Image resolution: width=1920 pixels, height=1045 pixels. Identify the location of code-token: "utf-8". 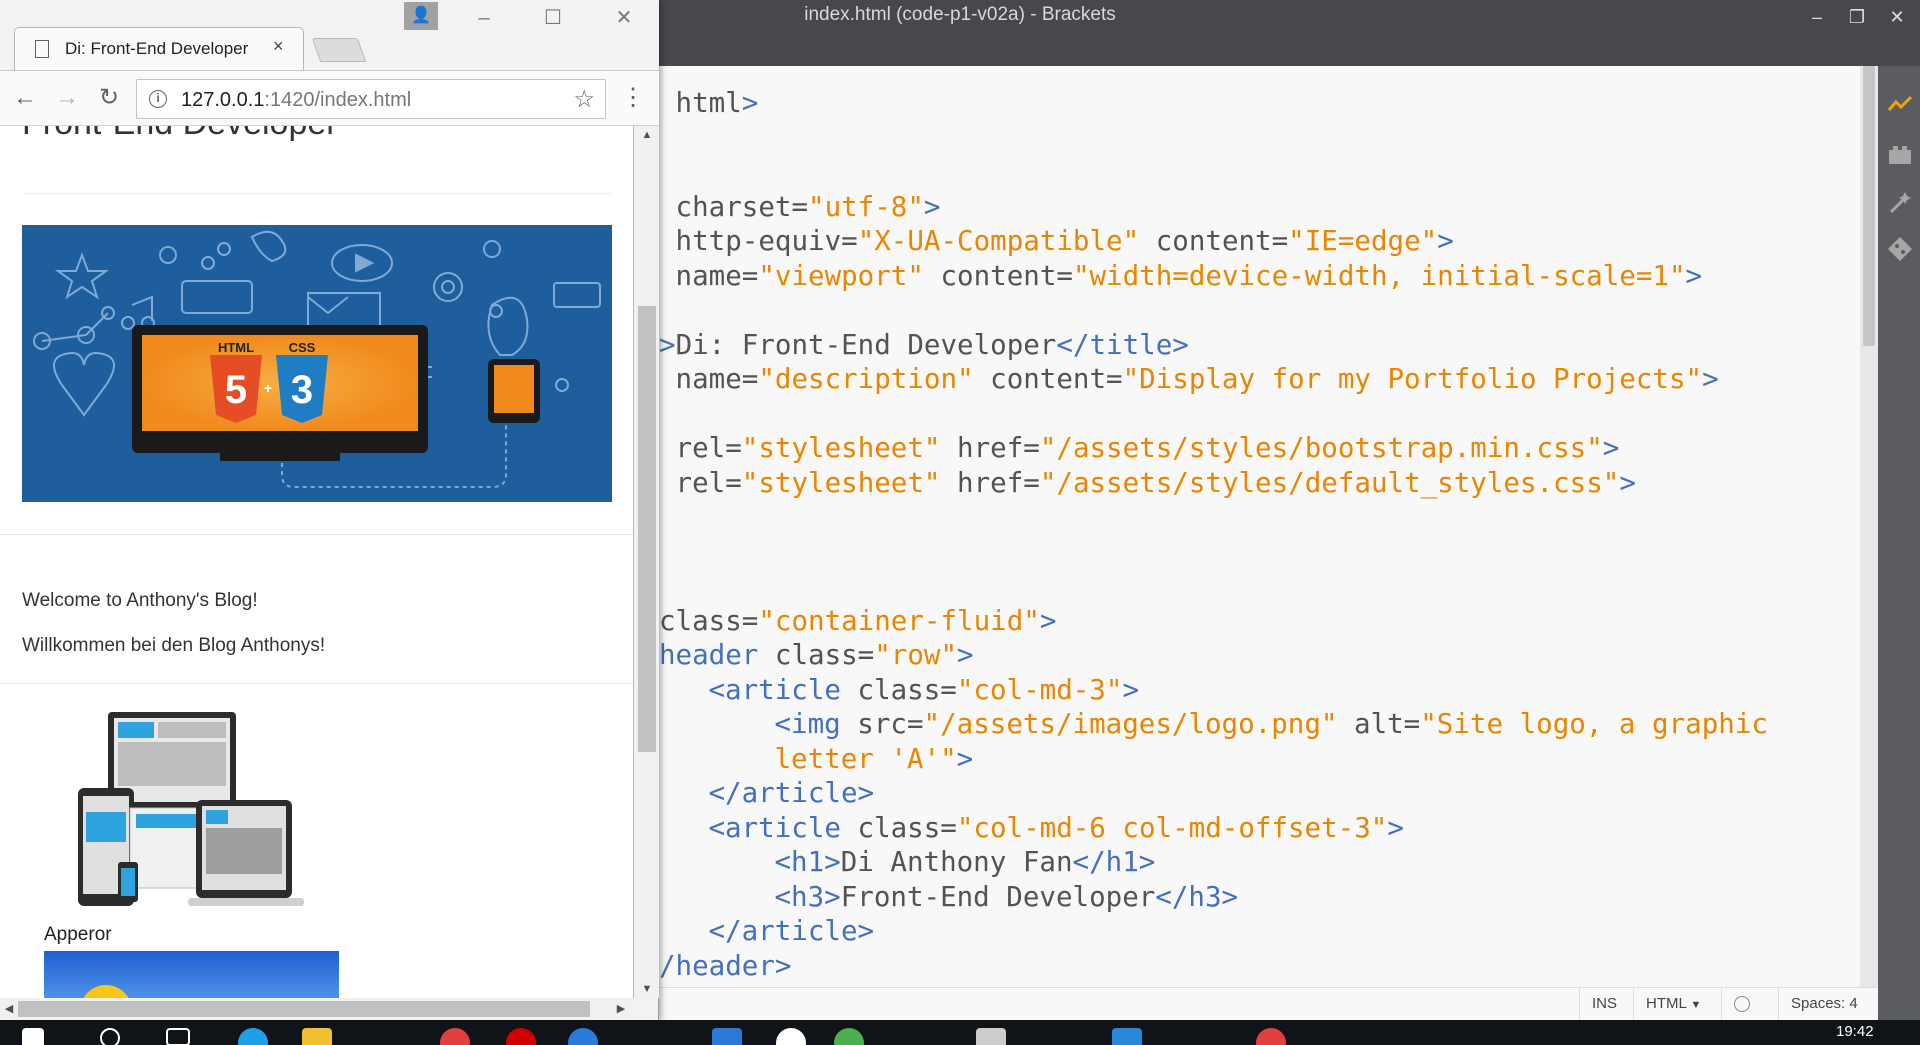
(866, 206).